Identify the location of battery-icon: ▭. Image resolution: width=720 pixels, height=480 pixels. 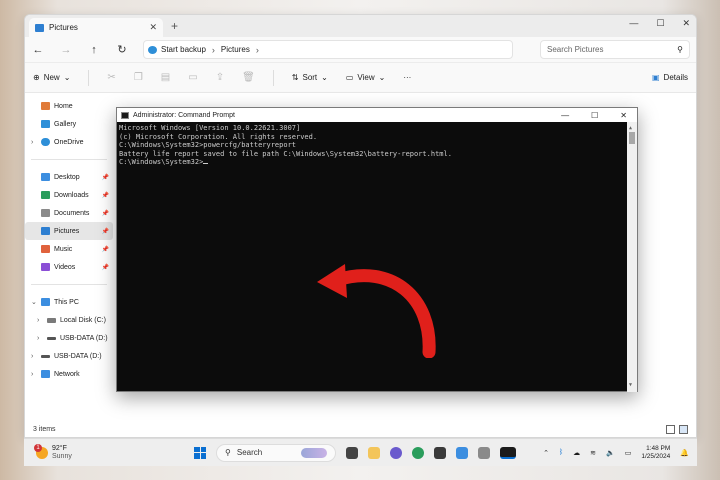
(628, 453).